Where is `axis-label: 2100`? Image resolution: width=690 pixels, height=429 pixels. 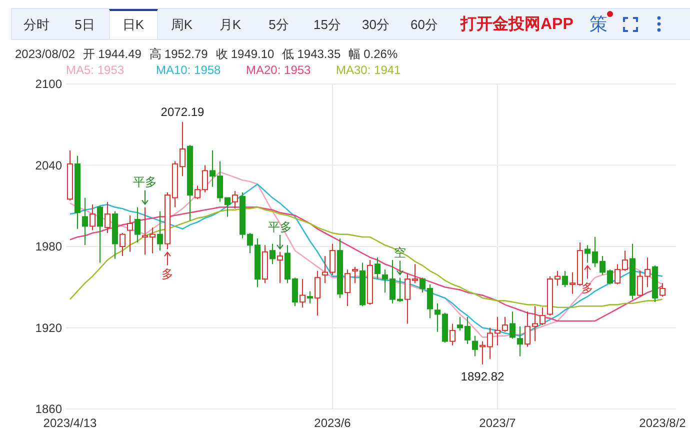
axis-label: 2100 is located at coordinates (48, 84).